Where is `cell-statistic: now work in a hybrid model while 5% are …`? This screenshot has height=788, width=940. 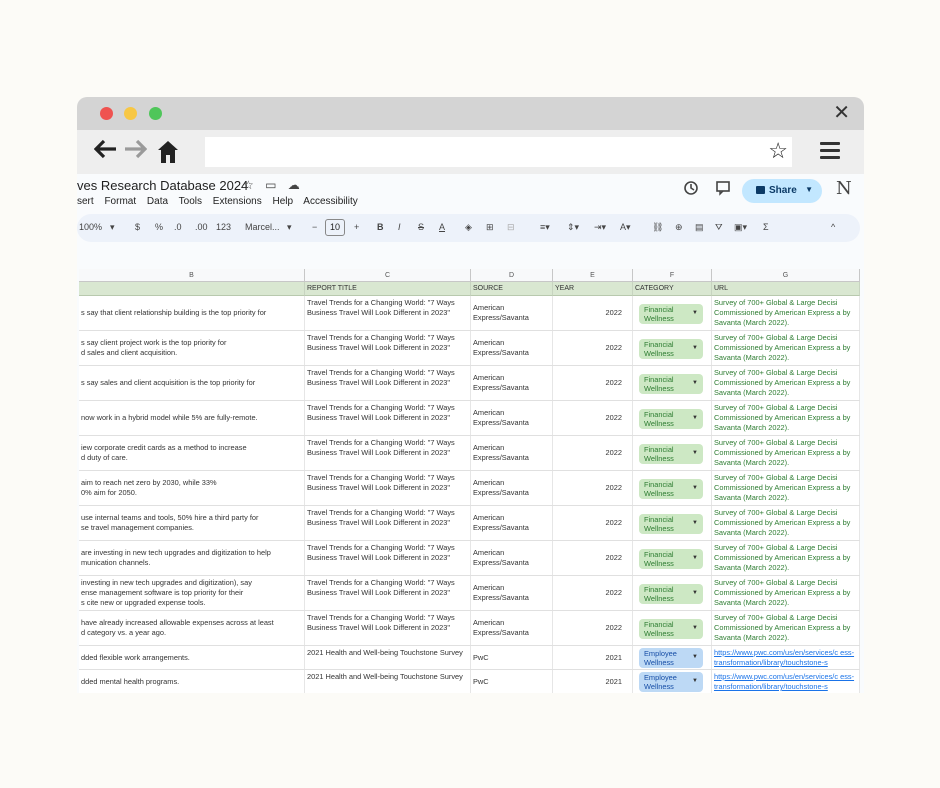
cell-statistic: now work in a hybrid model while 5% are … is located at coordinates (192, 418).